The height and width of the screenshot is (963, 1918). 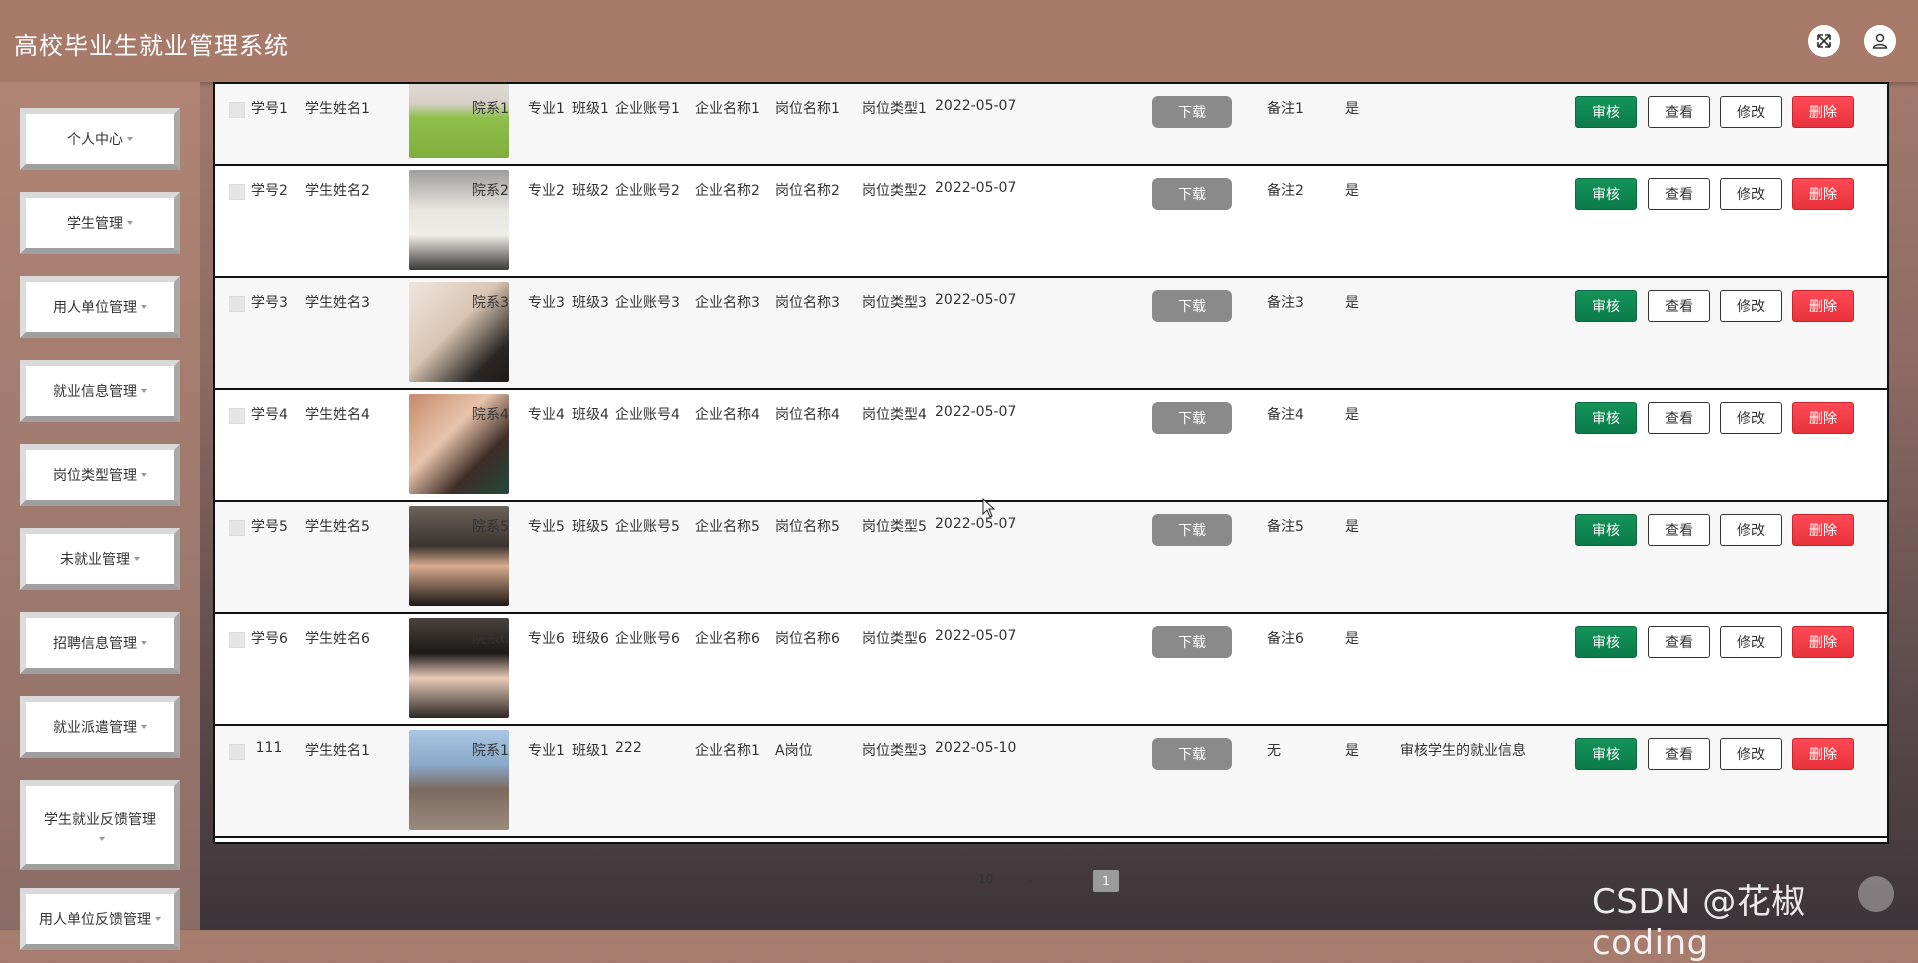 I want to click on page-size-select: 10 ⌄, so click(x=1006, y=879).